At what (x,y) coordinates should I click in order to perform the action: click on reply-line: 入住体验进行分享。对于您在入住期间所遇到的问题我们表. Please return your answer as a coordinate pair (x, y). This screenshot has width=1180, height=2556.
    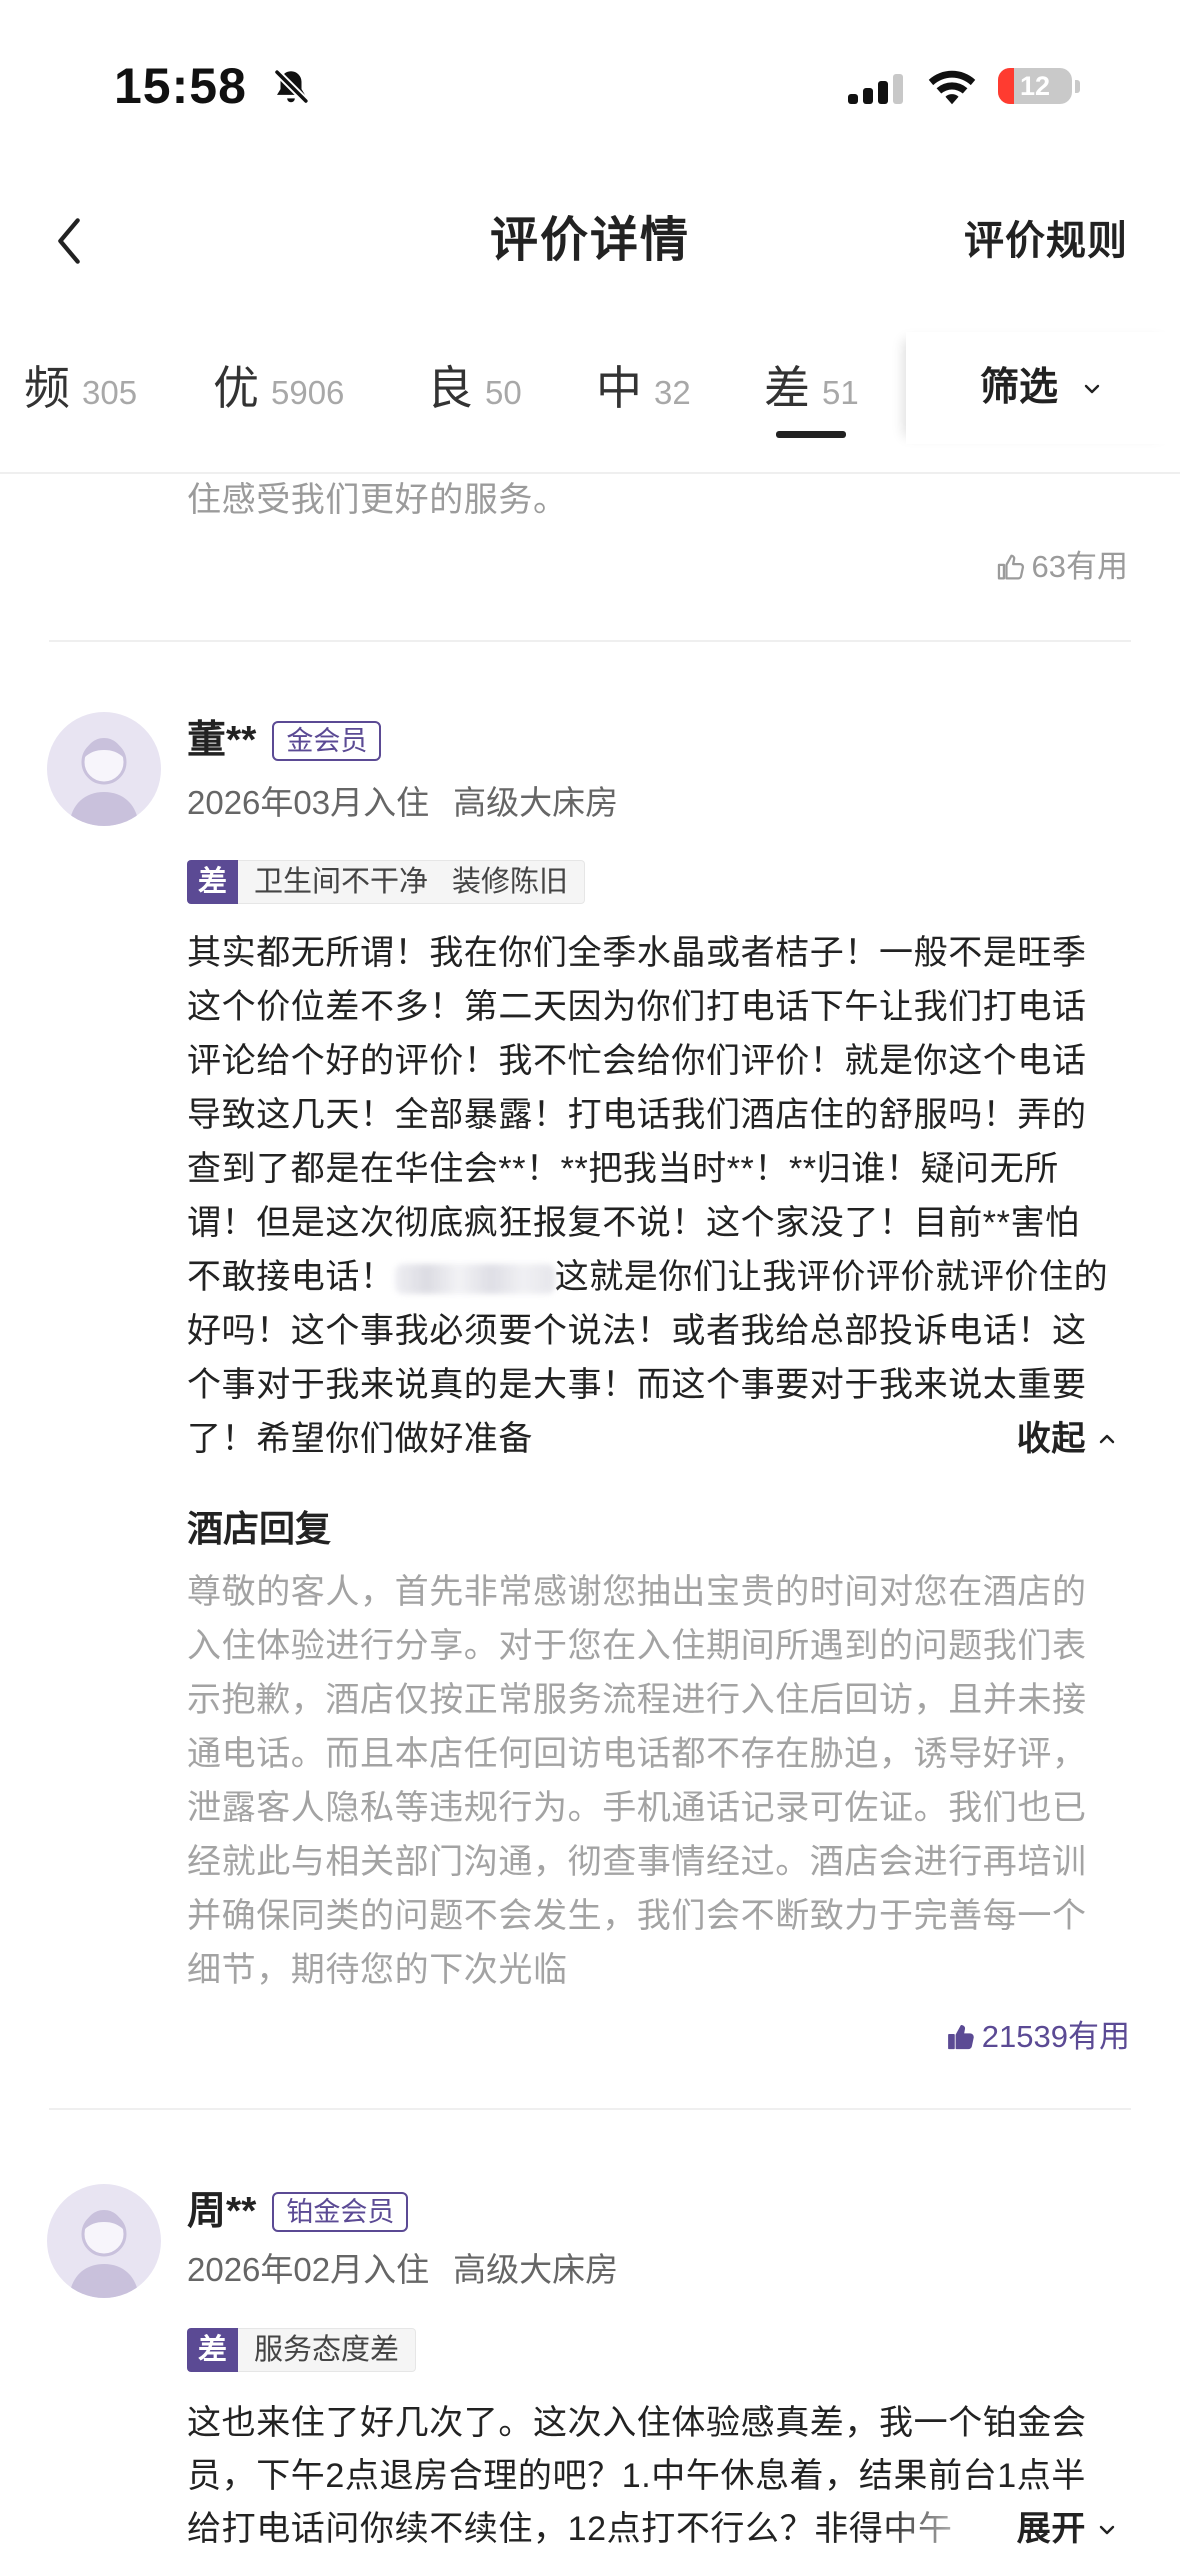
    Looking at the image, I should click on (637, 1646).